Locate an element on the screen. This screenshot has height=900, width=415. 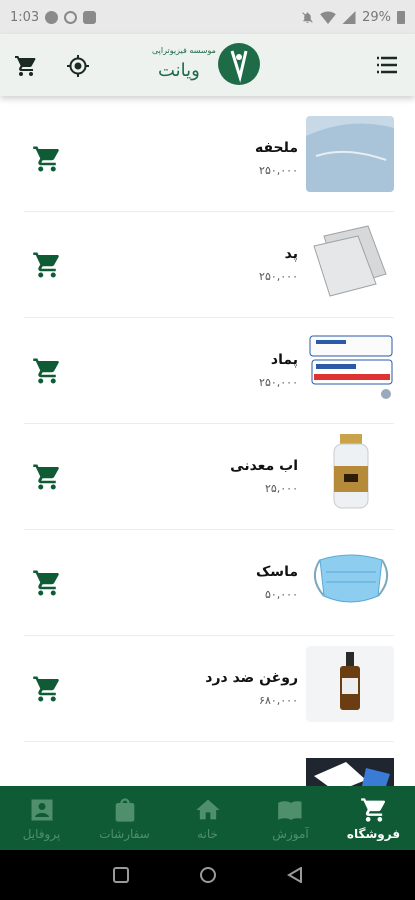
nav-shop: فروشگاه is located at coordinates (373, 818).